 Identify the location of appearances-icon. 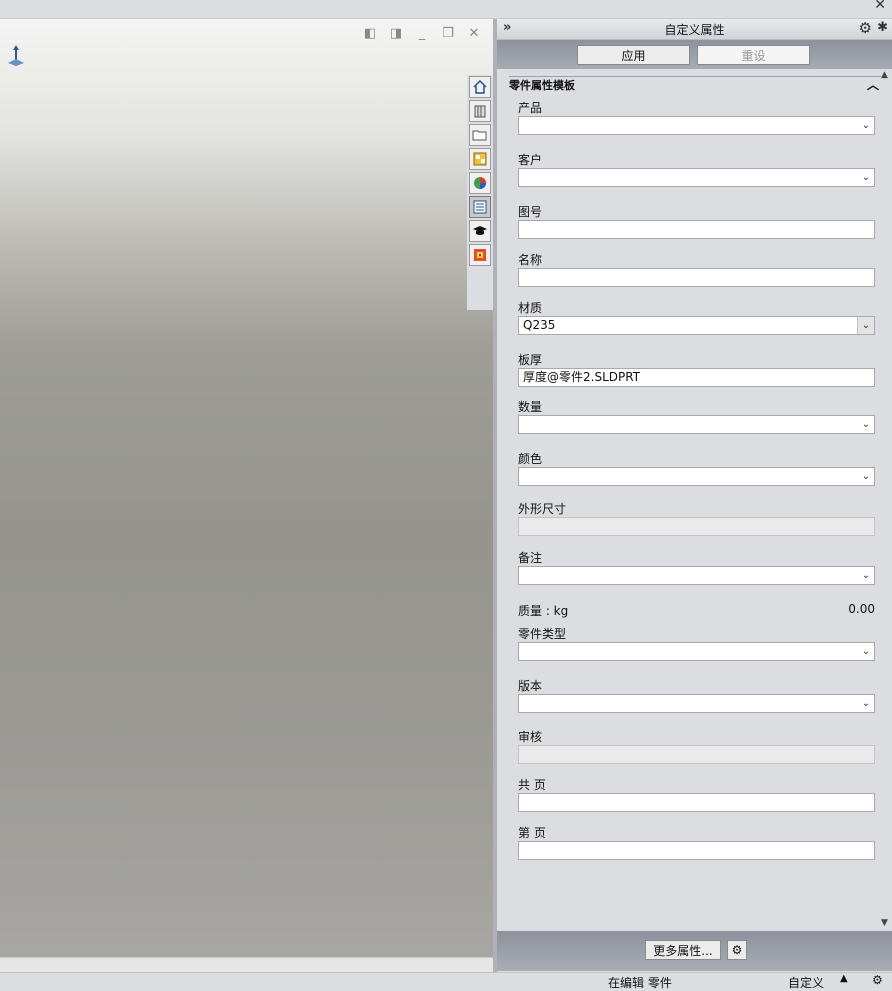
(480, 183).